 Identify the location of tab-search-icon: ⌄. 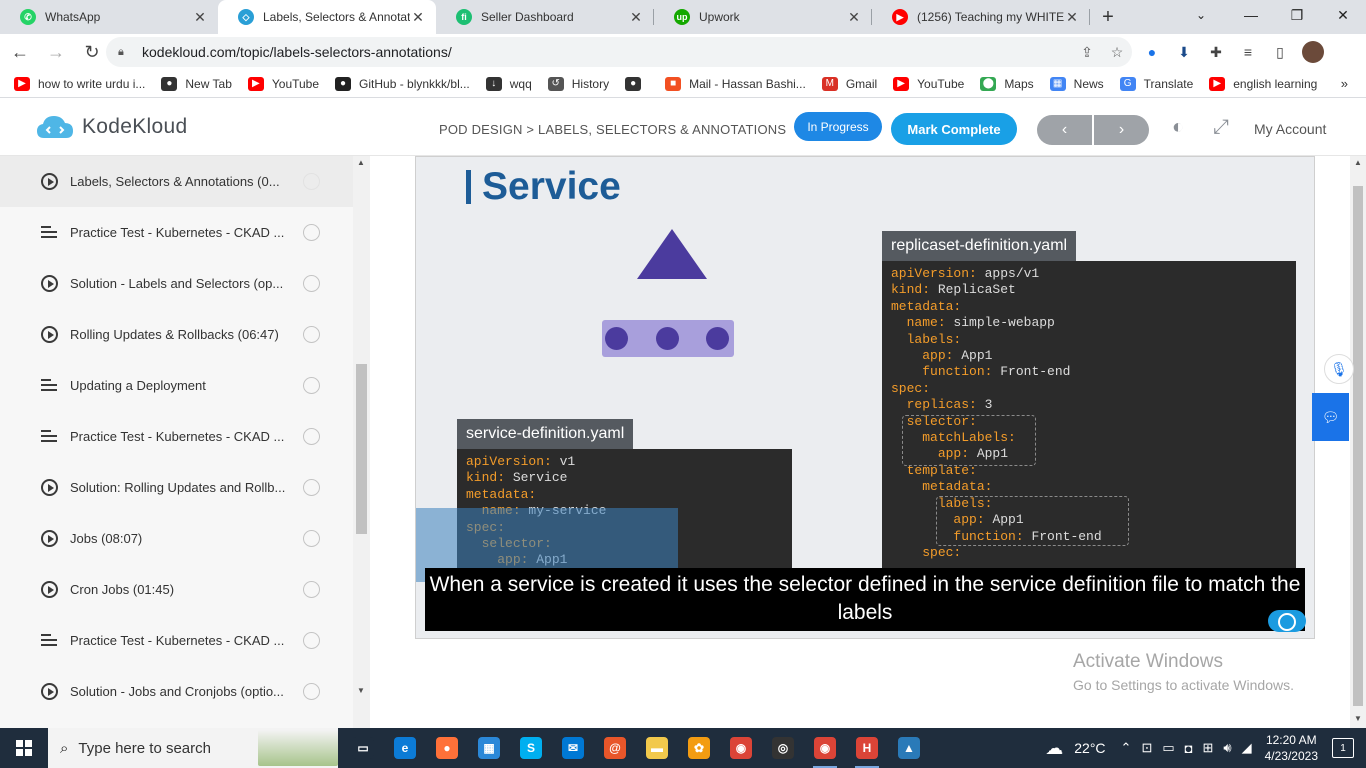
(1201, 15).